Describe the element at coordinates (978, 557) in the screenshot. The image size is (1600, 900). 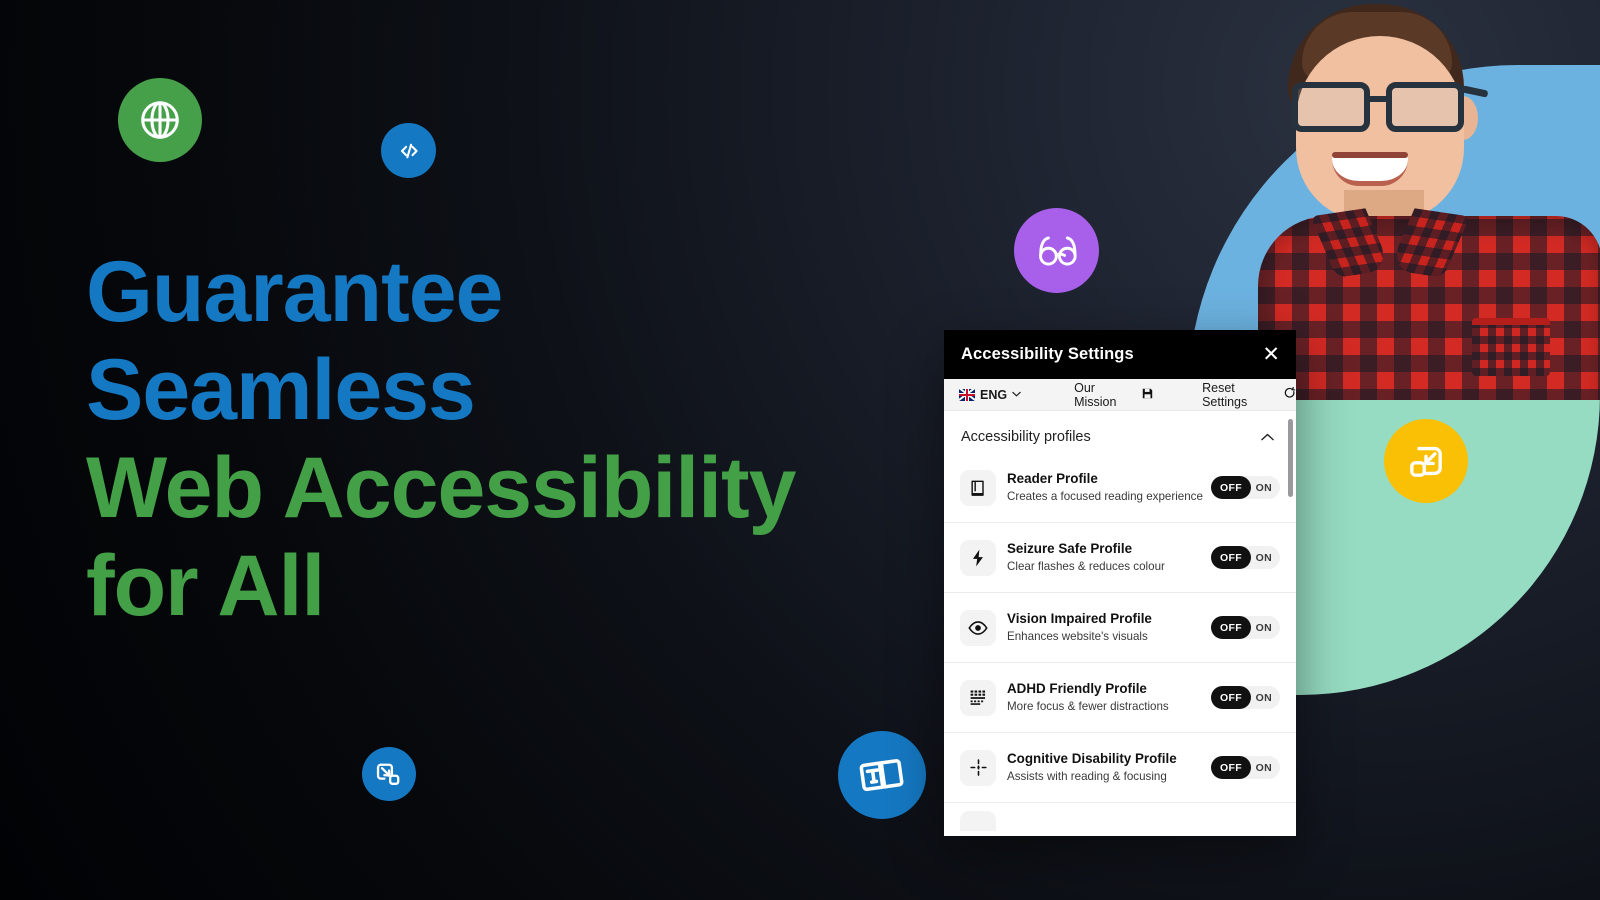
I see `bolt-icon` at that location.